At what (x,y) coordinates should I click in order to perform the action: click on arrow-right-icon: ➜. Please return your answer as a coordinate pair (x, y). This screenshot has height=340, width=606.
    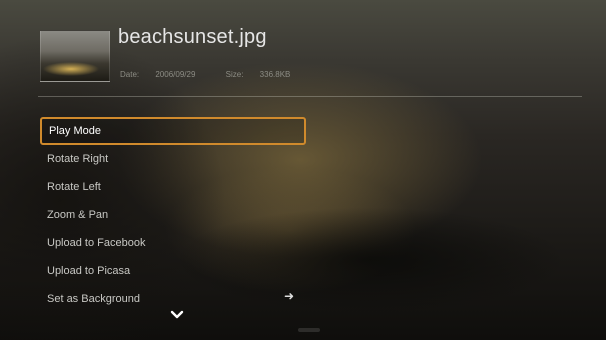
    Looking at the image, I should click on (289, 296).